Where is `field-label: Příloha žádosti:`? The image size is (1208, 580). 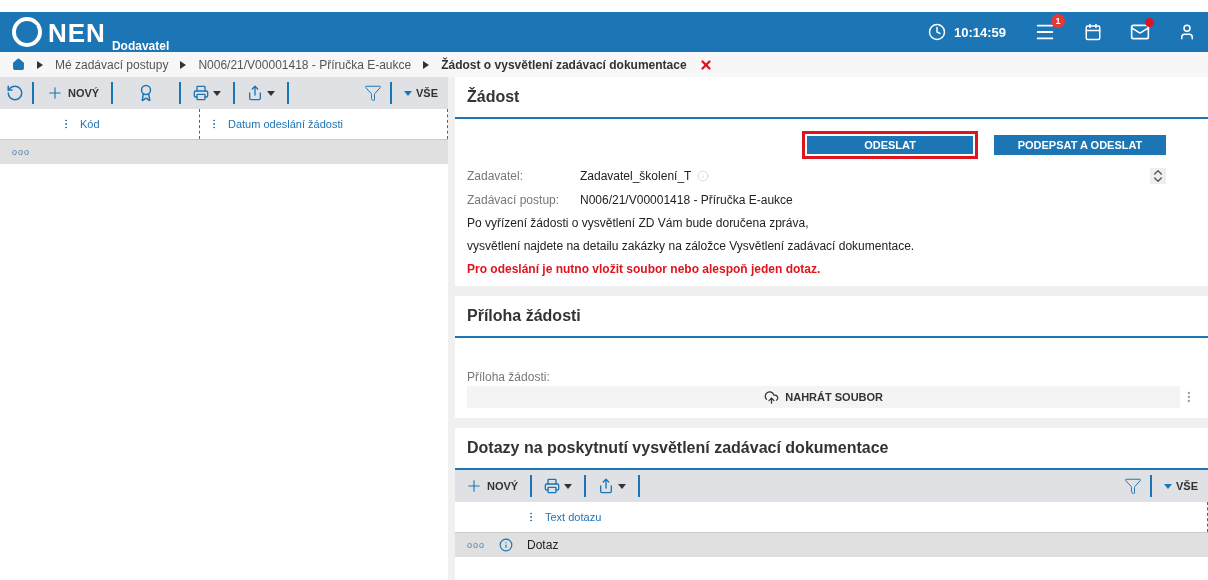
field-label: Příloha žádosti: is located at coordinates (509, 377).